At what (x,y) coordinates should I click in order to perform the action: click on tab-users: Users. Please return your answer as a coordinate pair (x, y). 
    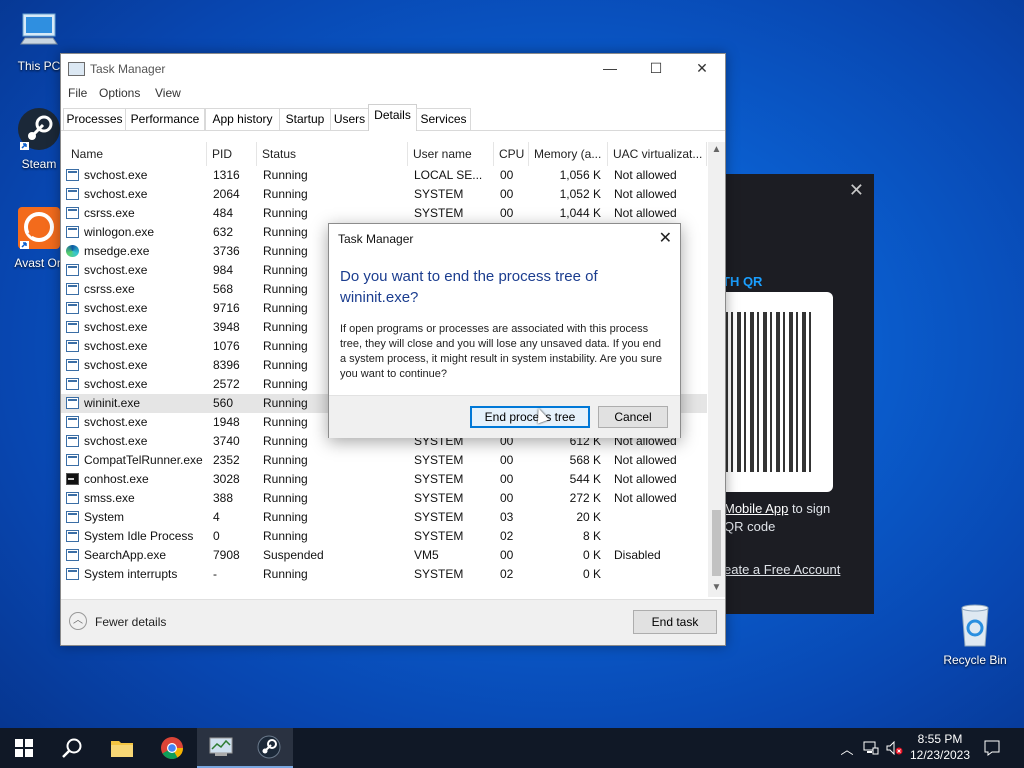
    Looking at the image, I should click on (349, 119).